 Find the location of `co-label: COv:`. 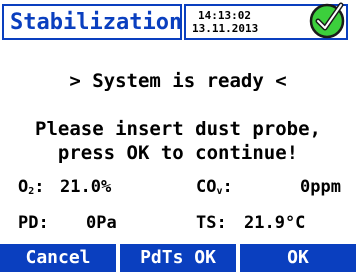

co-label: COv: is located at coordinates (214, 187).